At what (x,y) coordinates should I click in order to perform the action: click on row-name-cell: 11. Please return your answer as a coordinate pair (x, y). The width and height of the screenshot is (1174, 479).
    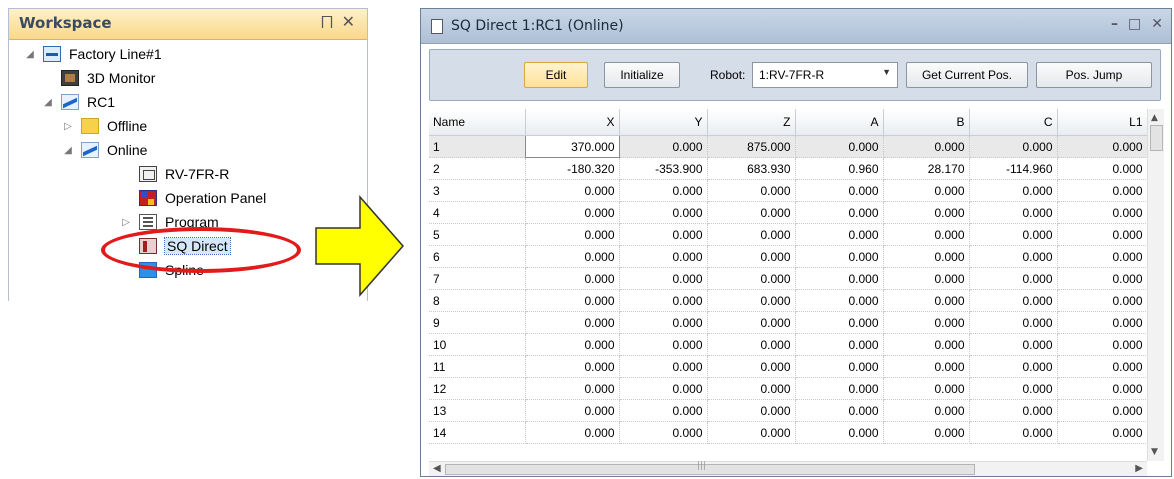
    Looking at the image, I should click on (477, 366).